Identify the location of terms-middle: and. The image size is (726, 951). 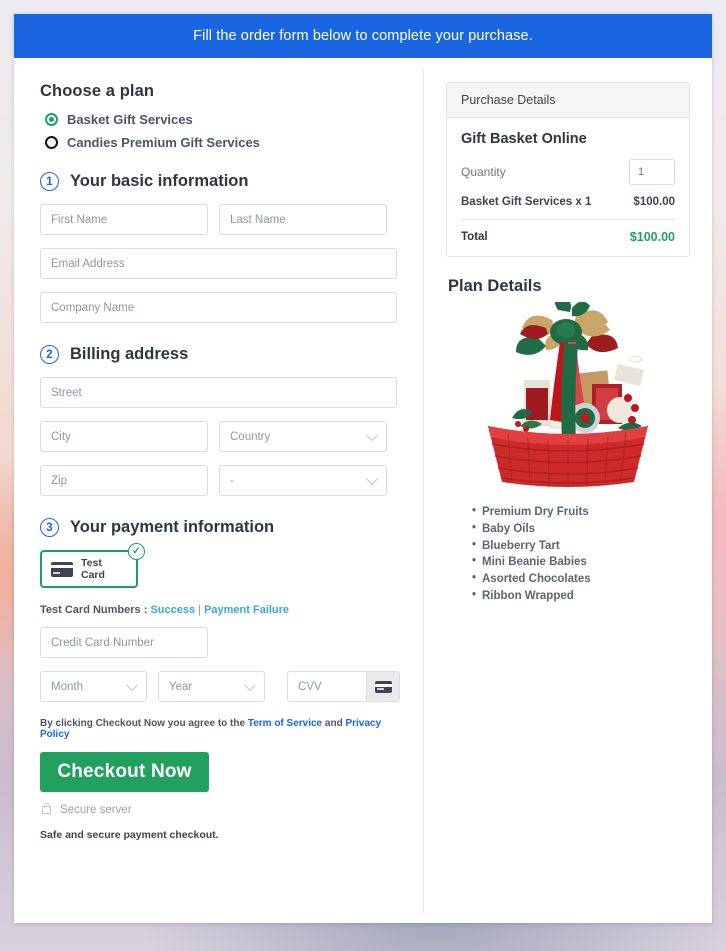
(334, 723).